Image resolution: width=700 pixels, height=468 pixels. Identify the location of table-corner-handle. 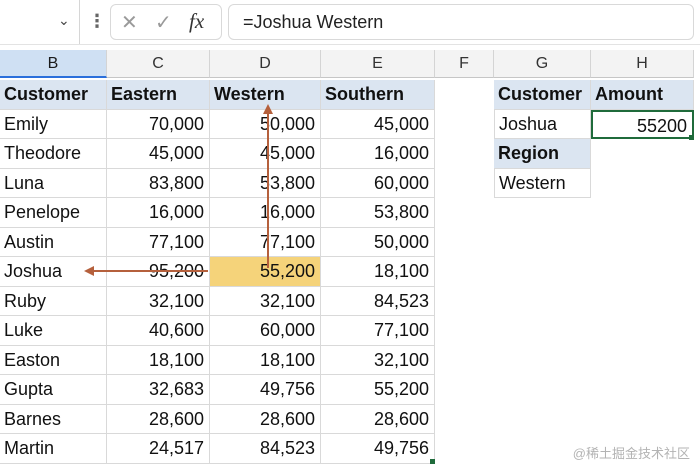
(432, 461).